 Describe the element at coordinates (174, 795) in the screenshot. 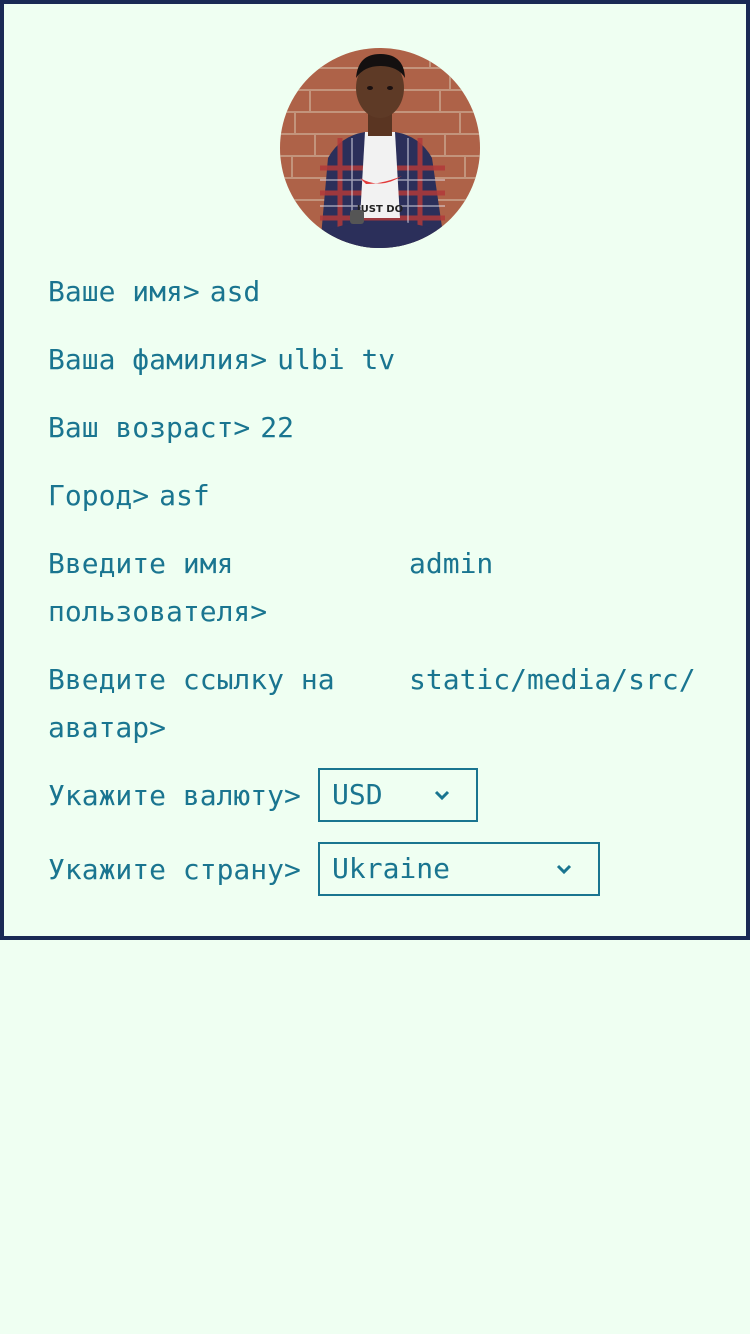

I see `currency-label: Укажите валюту>` at that location.